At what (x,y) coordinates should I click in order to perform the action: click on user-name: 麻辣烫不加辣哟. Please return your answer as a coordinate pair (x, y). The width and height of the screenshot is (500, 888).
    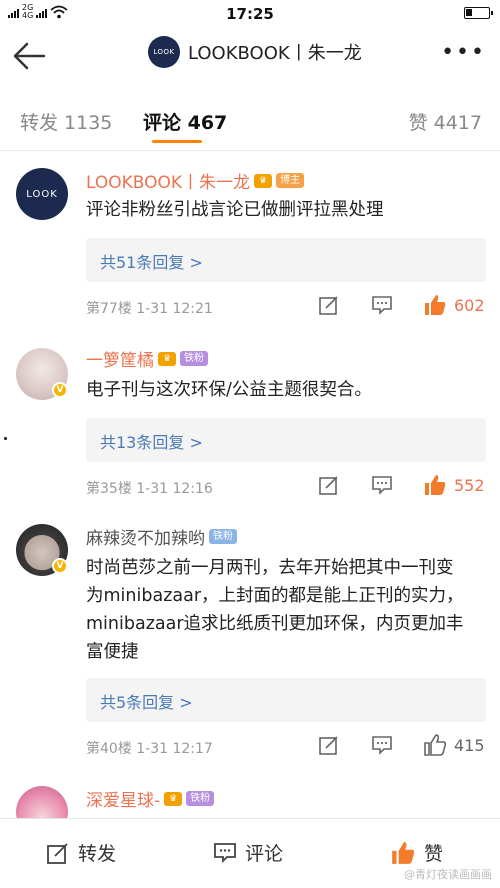
    Looking at the image, I should click on (145, 539).